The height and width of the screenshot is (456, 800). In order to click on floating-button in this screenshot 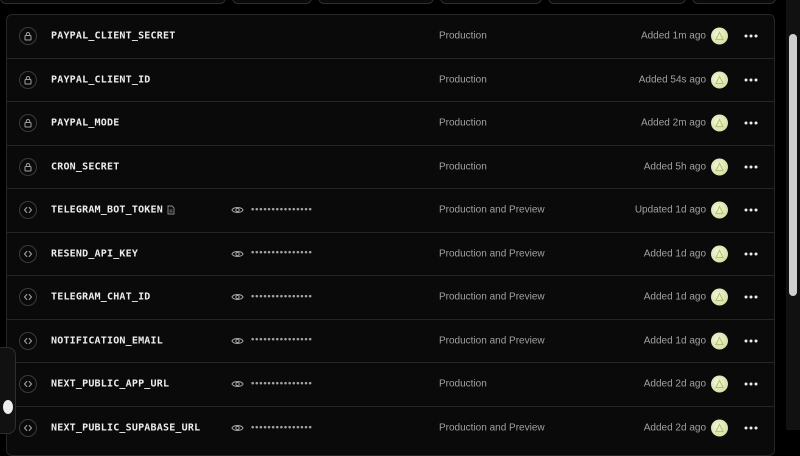, I will do `click(8, 407)`.